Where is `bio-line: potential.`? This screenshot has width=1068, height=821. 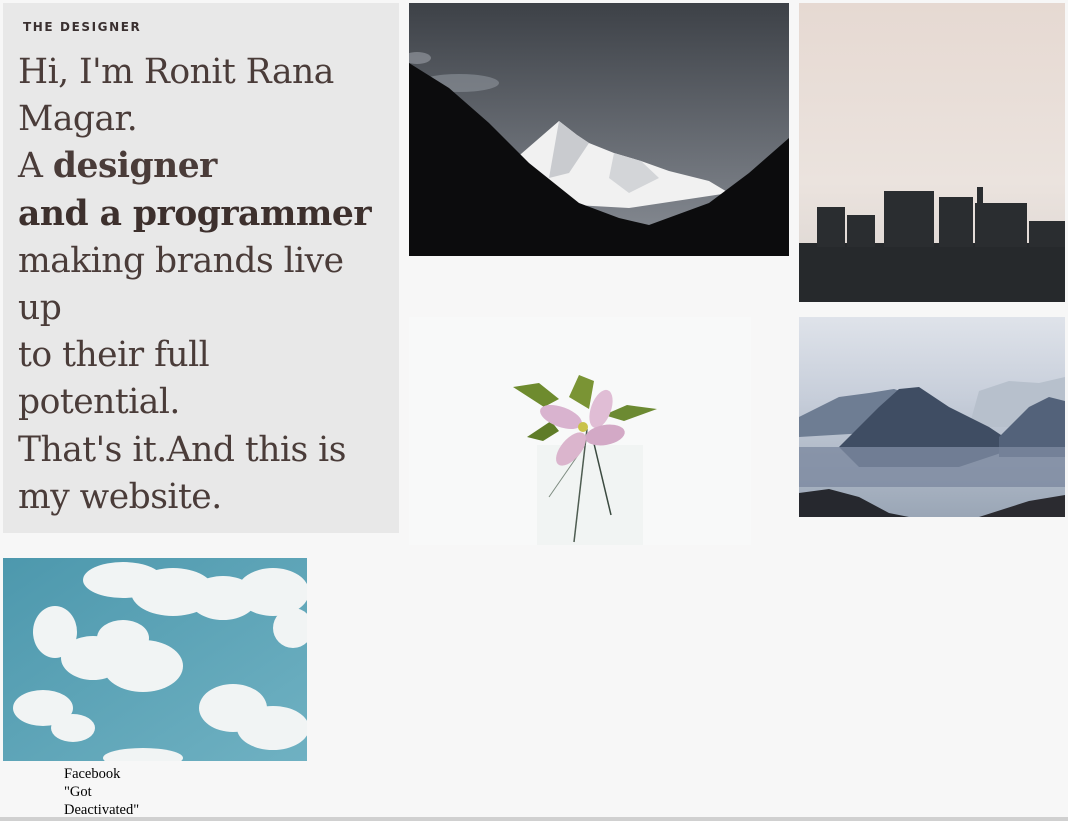 bio-line: potential. is located at coordinates (99, 402).